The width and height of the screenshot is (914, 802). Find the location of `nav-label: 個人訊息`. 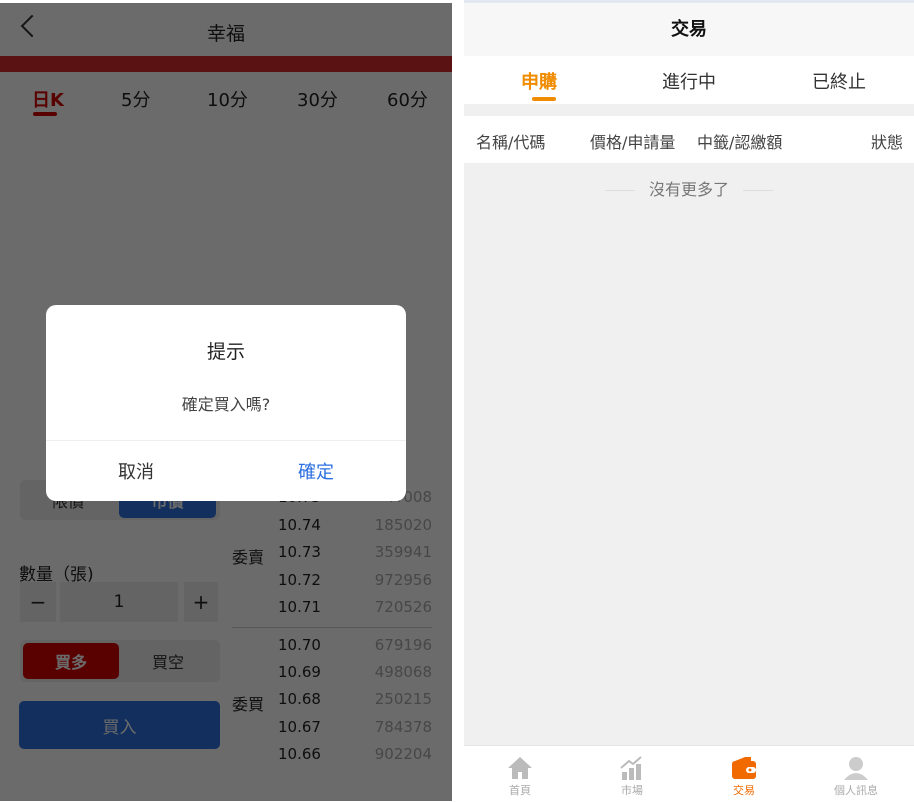

nav-label: 個人訊息 is located at coordinates (856, 790).